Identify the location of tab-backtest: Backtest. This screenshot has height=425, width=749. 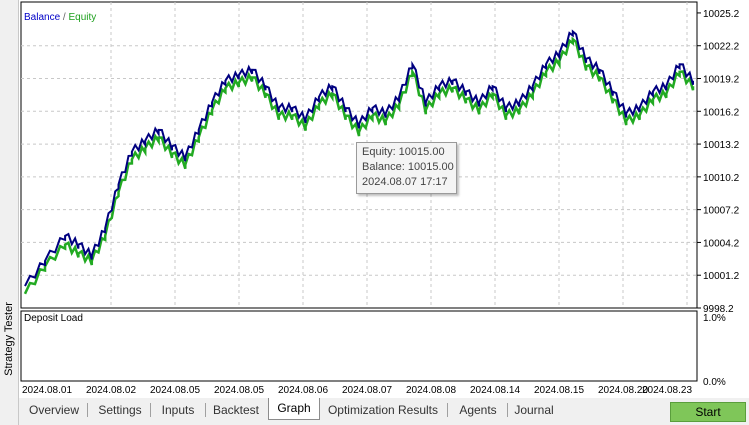
(236, 410).